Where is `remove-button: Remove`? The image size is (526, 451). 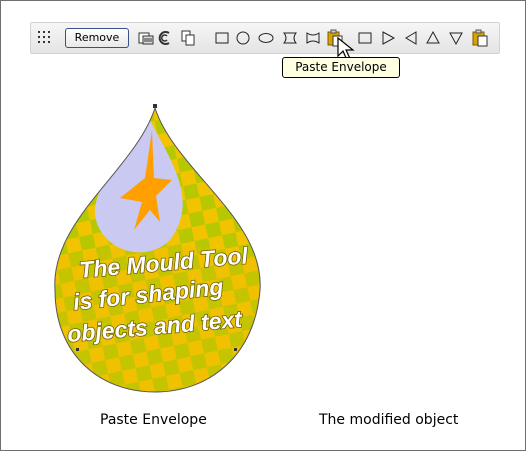 remove-button: Remove is located at coordinates (97, 38).